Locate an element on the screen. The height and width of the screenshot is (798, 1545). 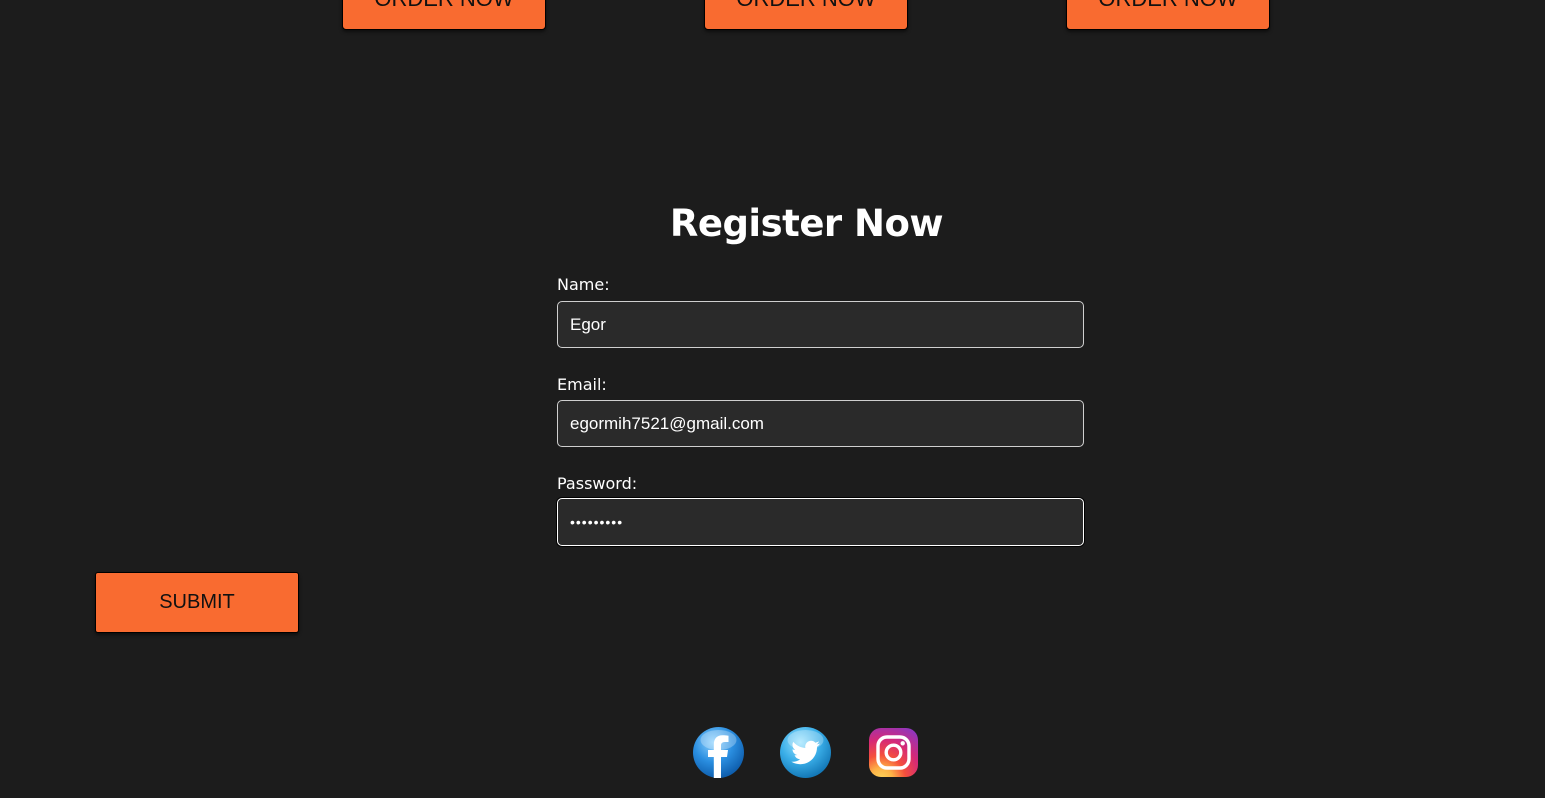
facebook-icon is located at coordinates (718, 752).